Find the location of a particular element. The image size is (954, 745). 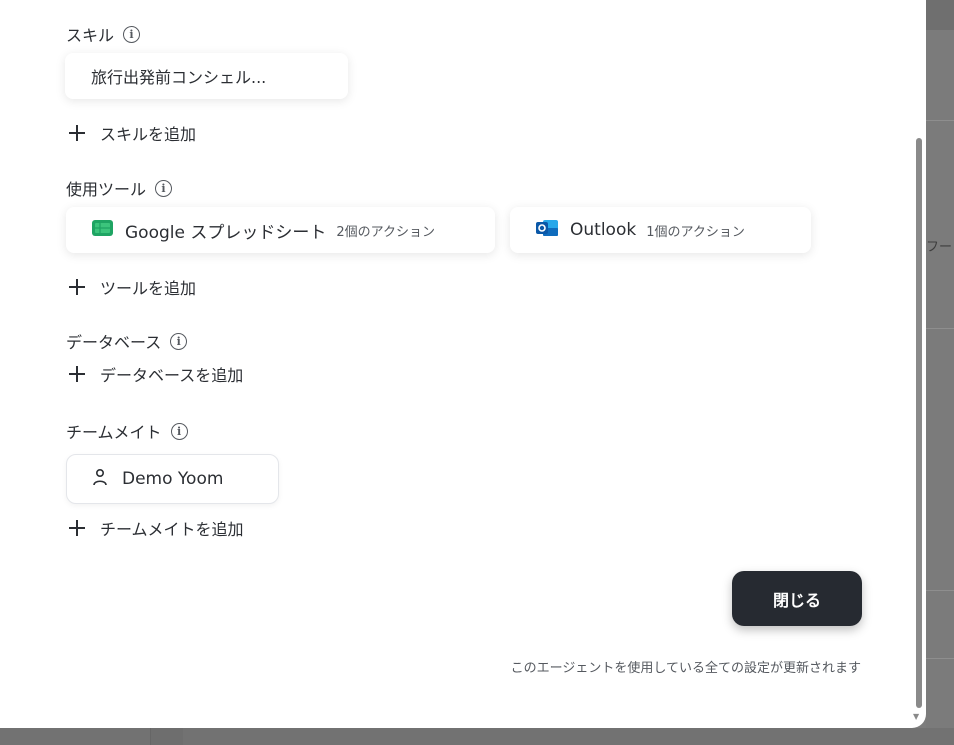

database-section-label: データベース i is located at coordinates (127, 341).